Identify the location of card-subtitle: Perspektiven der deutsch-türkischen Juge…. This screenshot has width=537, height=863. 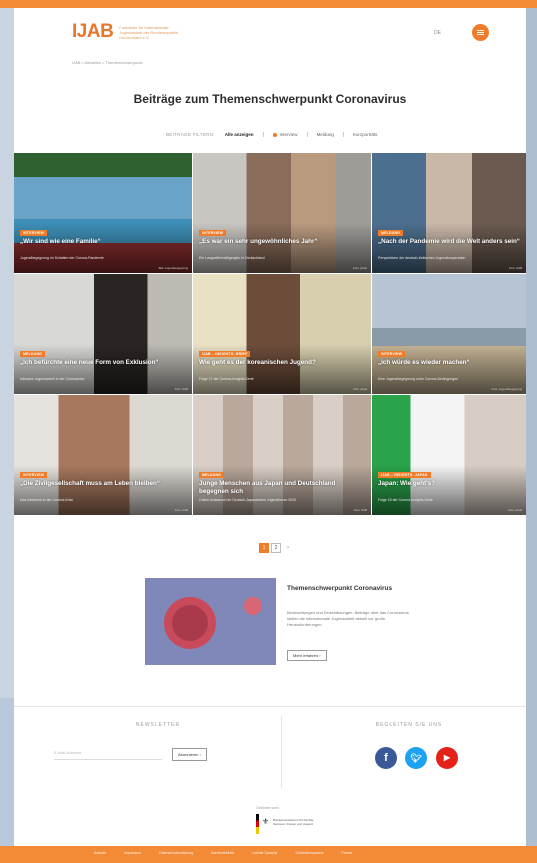
(422, 258).